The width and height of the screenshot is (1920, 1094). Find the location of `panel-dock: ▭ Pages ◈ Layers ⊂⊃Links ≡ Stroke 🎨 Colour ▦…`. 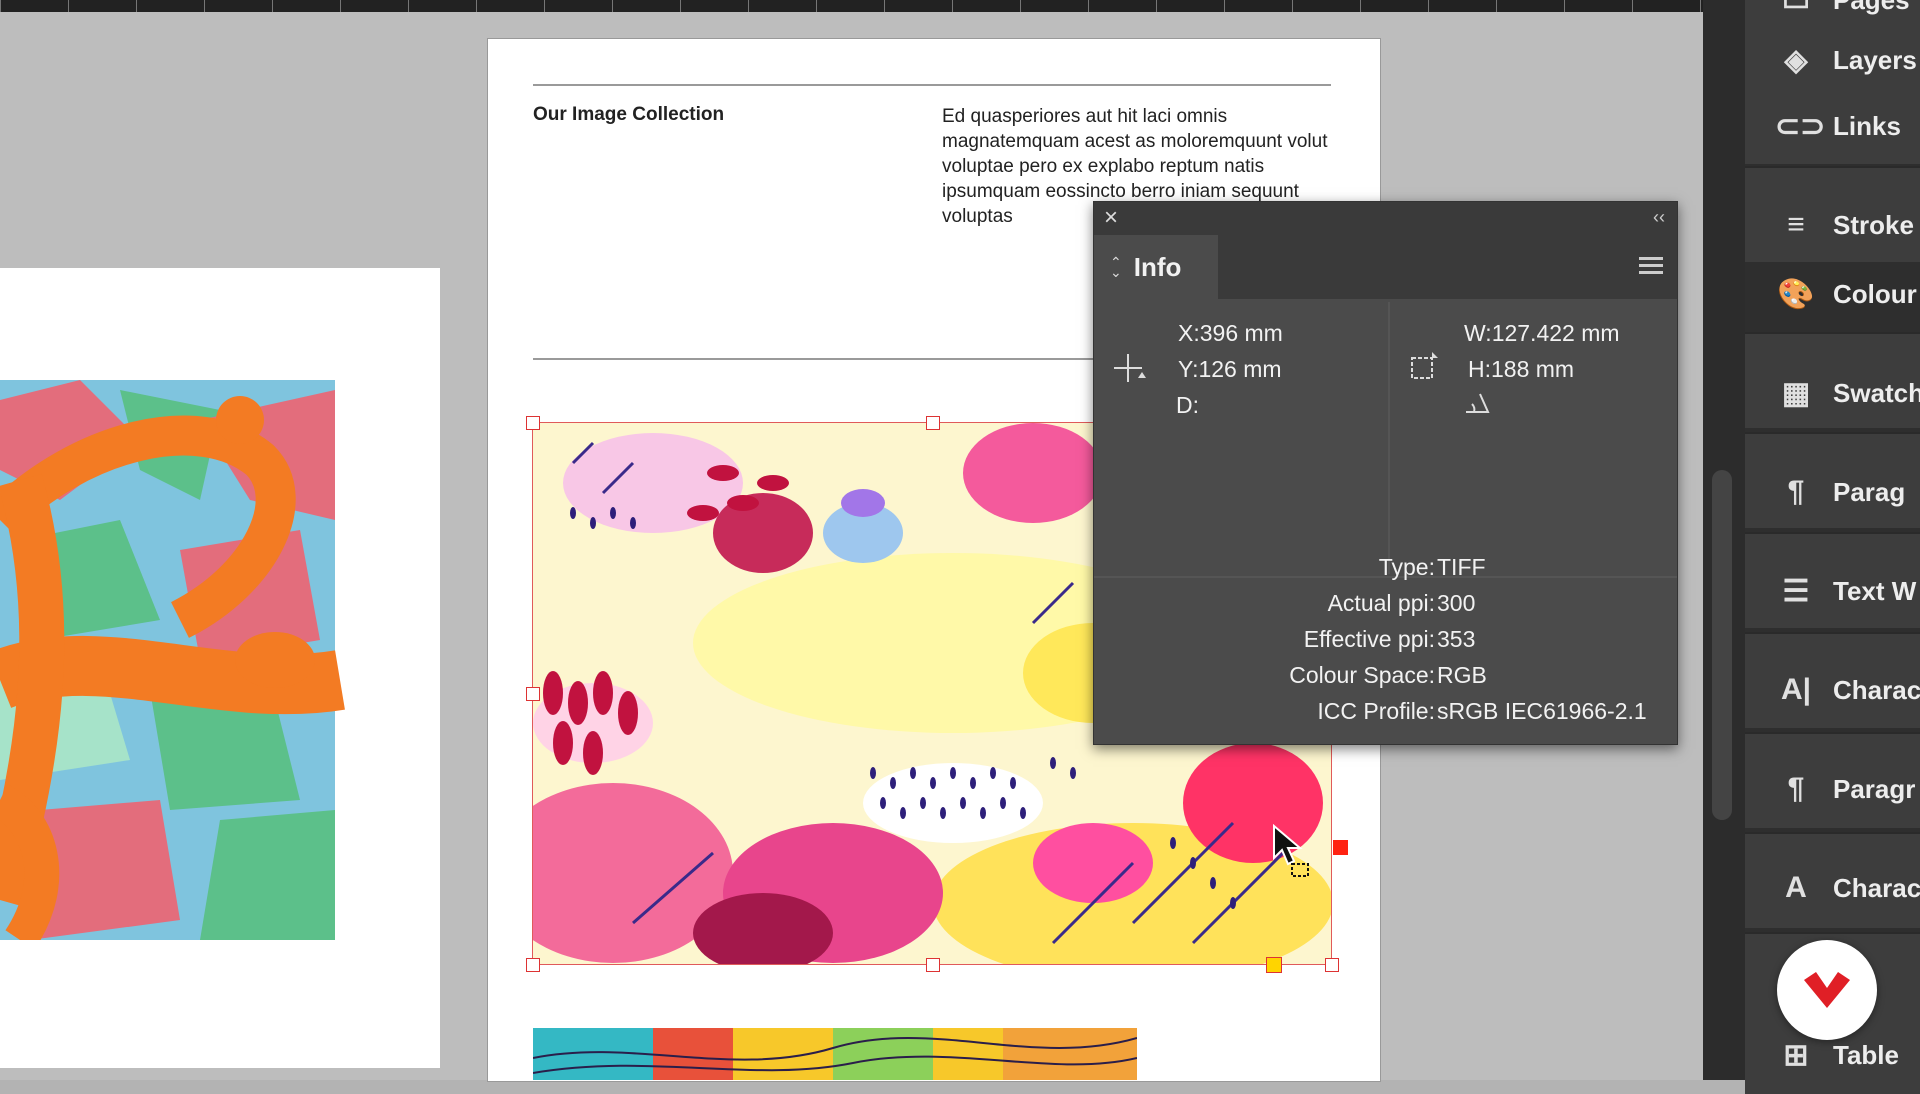

panel-dock: ▭ Pages ◈ Layers ⊂⊃Links ≡ Stroke 🎨 Colour ▦… is located at coordinates (1832, 547).